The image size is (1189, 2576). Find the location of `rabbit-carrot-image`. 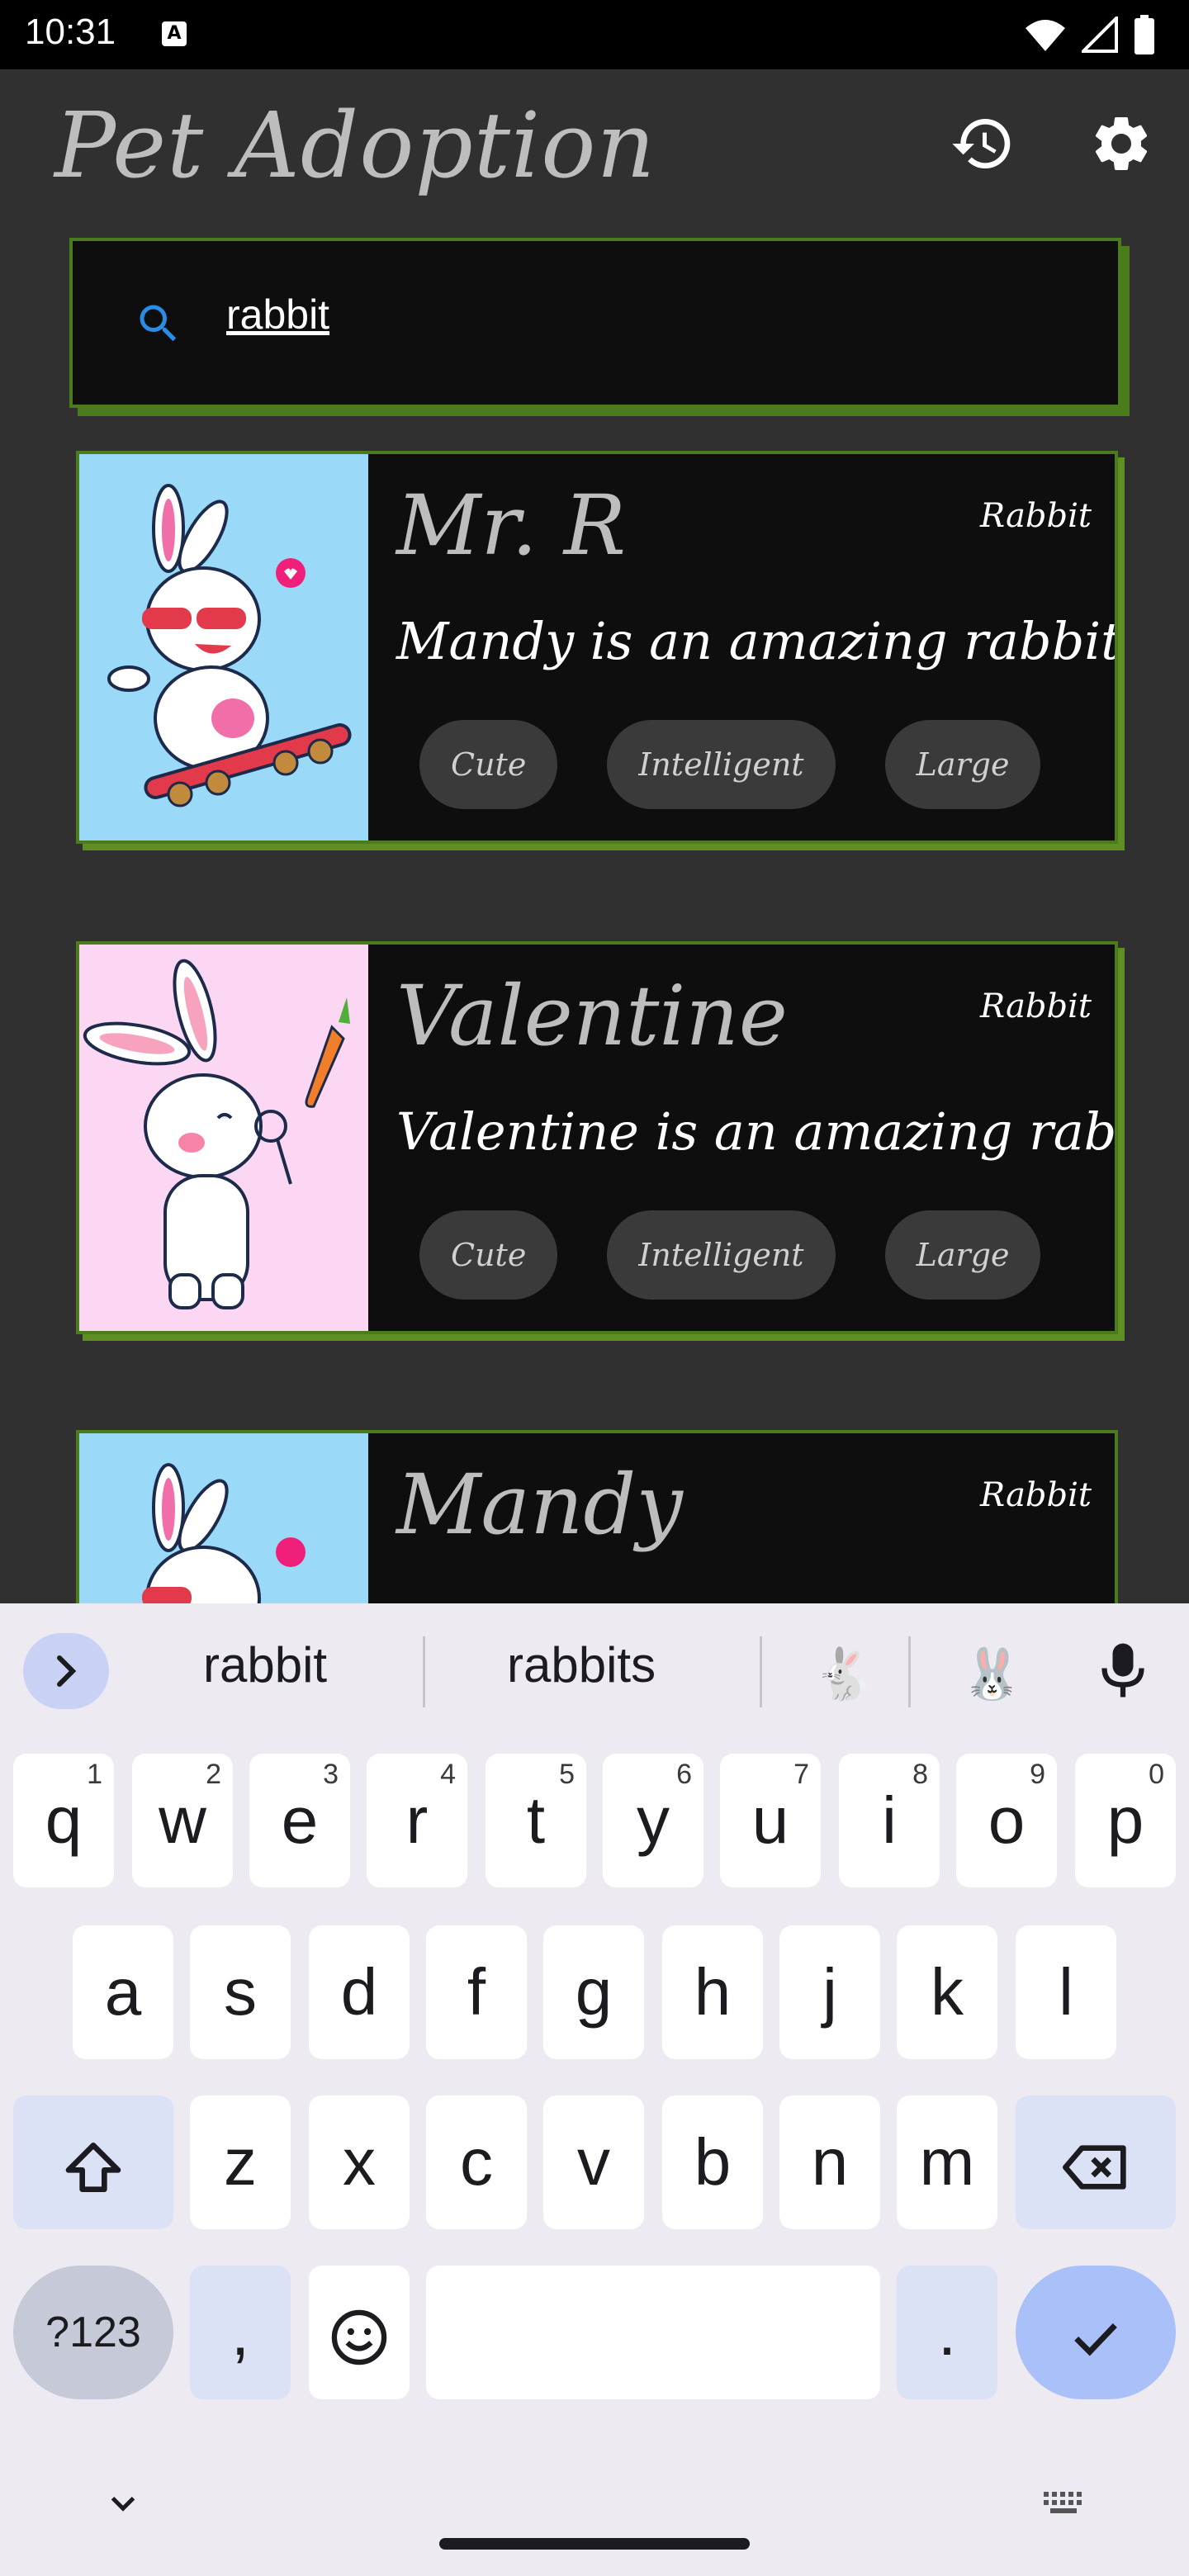

rabbit-carrot-image is located at coordinates (223, 1138).